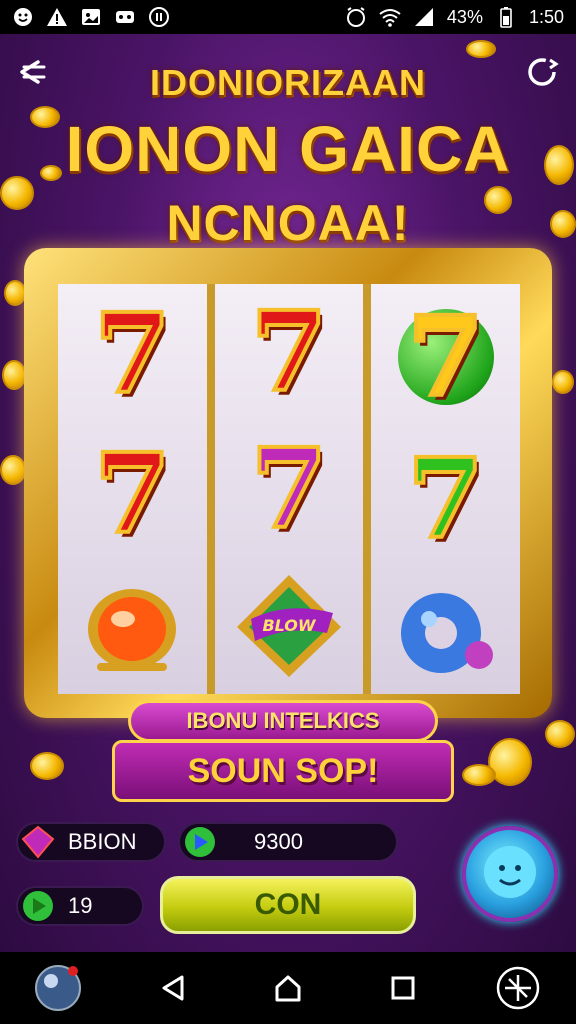 Image resolution: width=576 pixels, height=1024 pixels. I want to click on status-left, so click(91, 17).